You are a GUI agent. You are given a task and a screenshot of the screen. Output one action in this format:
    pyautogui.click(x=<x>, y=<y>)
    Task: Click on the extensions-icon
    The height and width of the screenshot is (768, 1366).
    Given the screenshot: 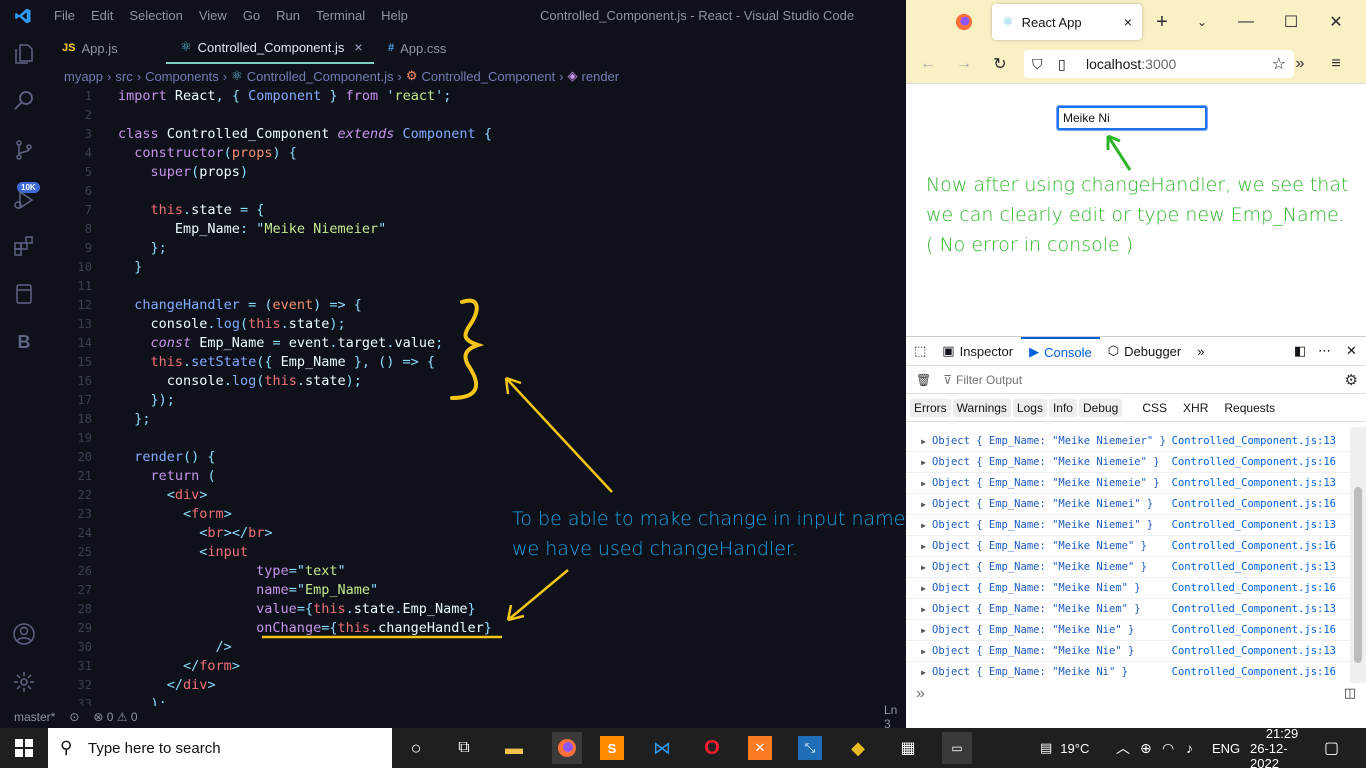 What is the action you would take?
    pyautogui.click(x=24, y=246)
    